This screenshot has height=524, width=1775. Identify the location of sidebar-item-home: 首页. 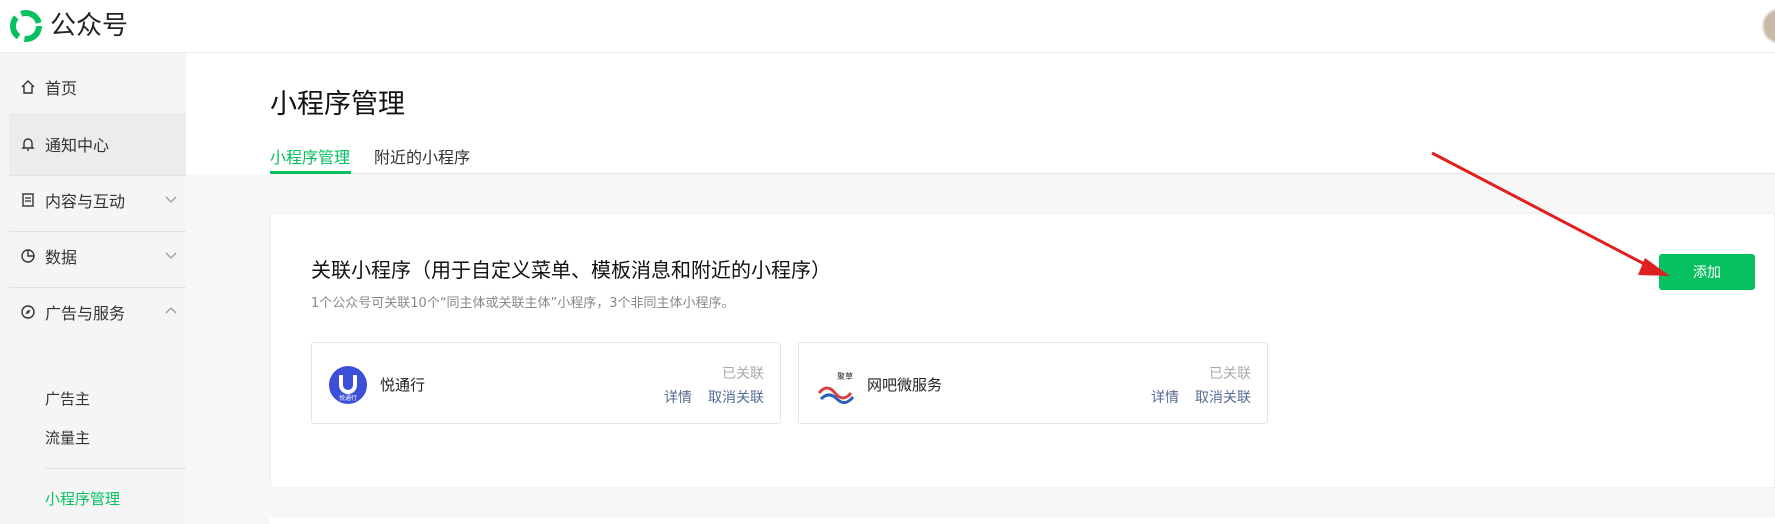
(97, 87).